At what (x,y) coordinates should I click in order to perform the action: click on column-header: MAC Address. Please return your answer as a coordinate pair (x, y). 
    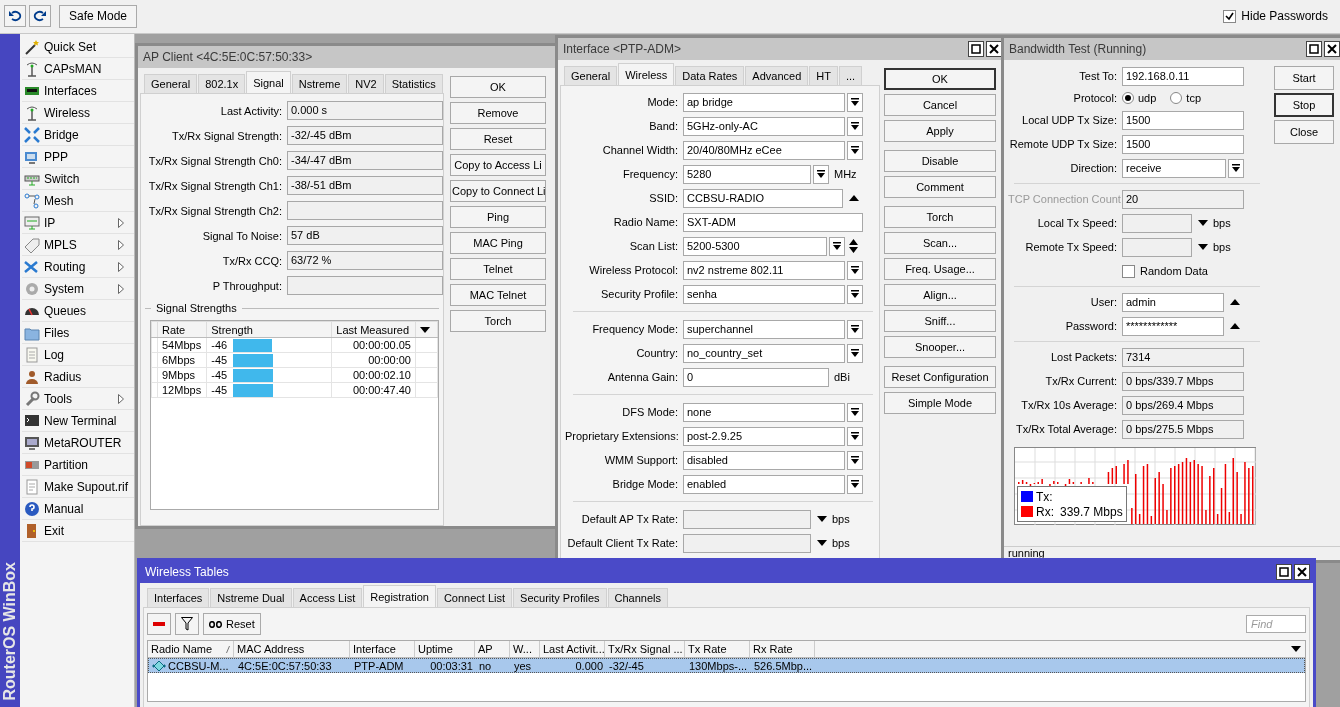
    Looking at the image, I should click on (292, 649).